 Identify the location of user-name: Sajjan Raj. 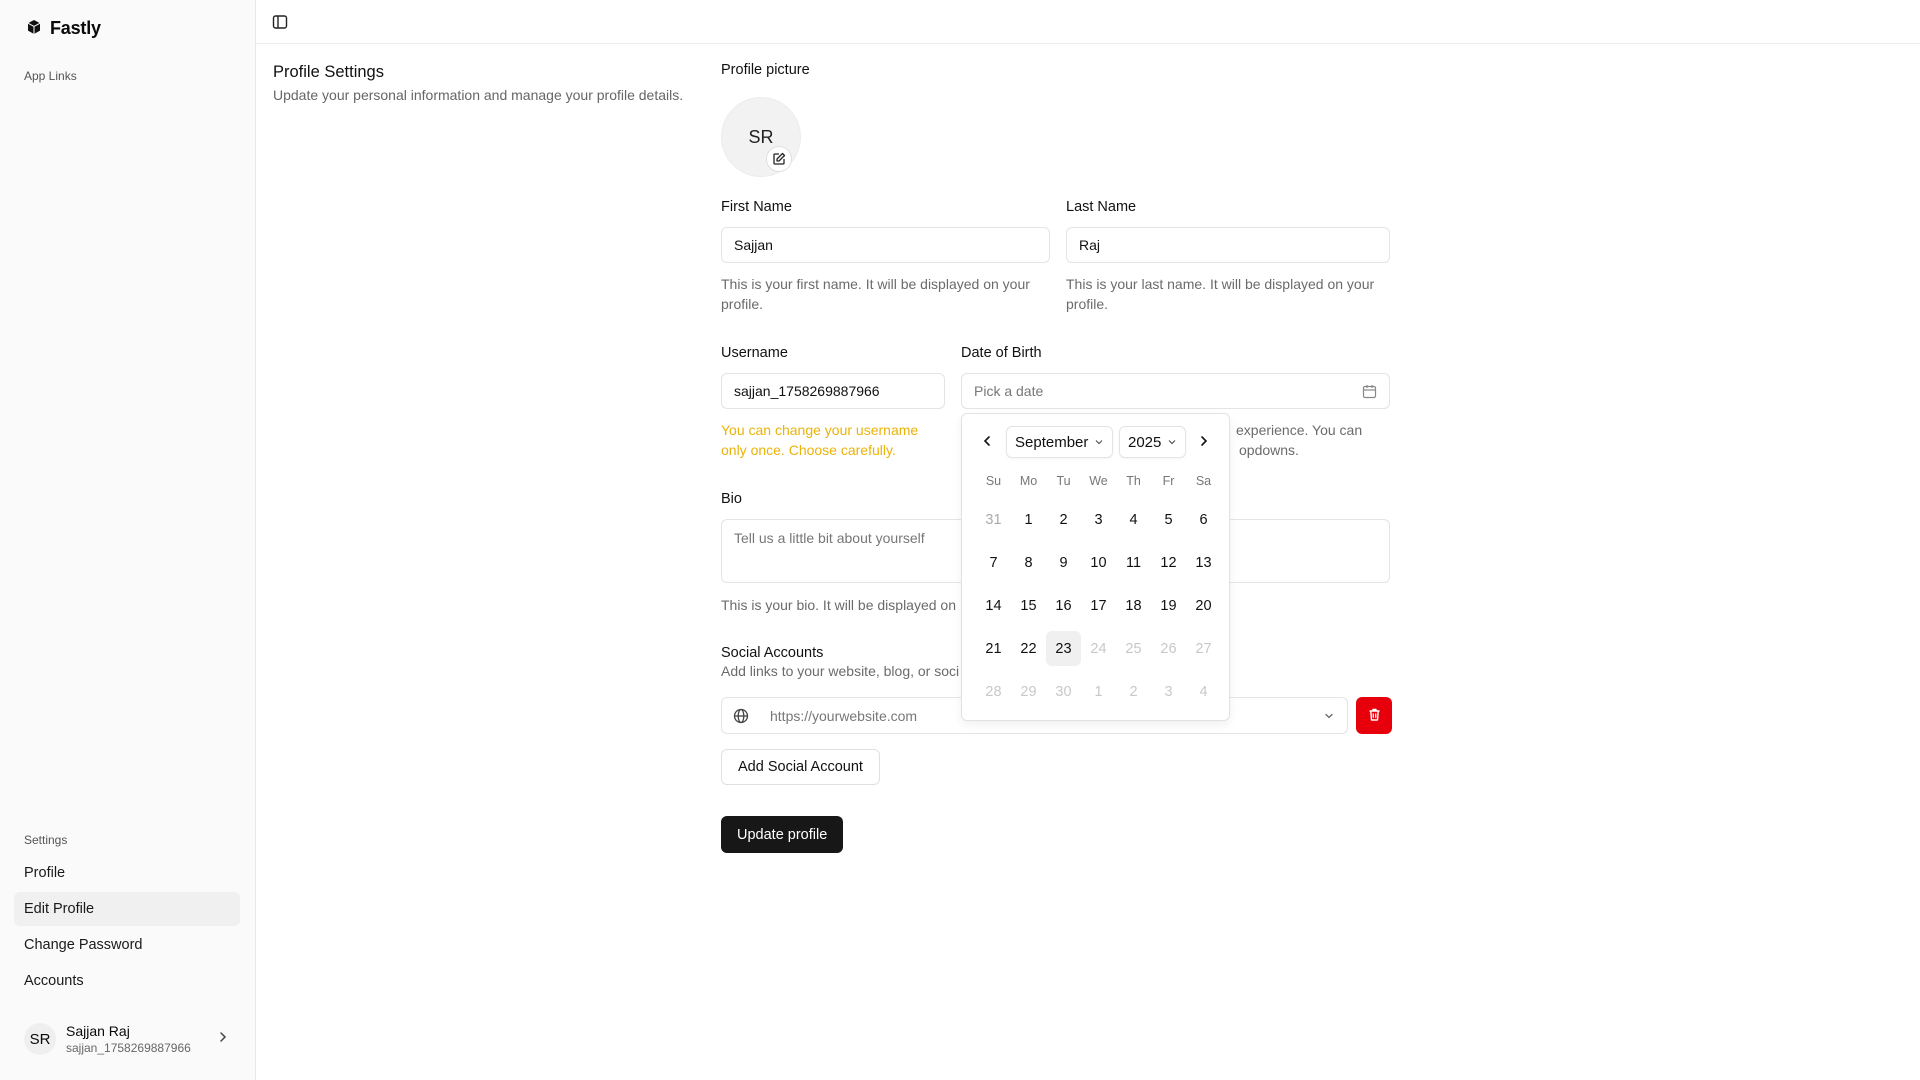
(98, 1031).